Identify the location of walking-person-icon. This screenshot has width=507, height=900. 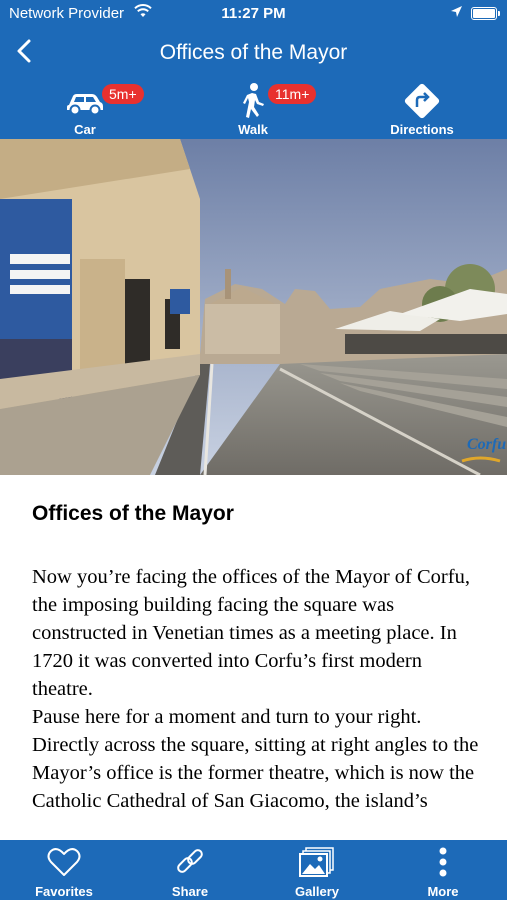
(253, 100).